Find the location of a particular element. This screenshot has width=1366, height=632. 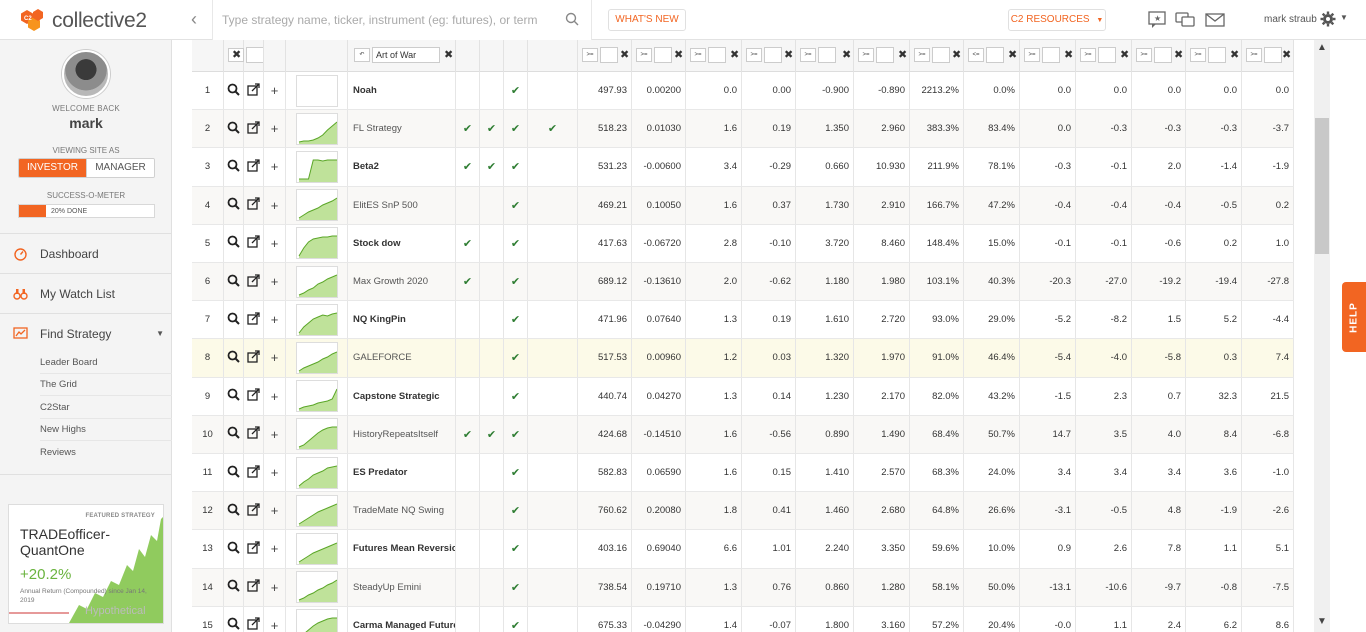

table-cell-name: TradeMate NQ Swing is located at coordinates (402, 511).